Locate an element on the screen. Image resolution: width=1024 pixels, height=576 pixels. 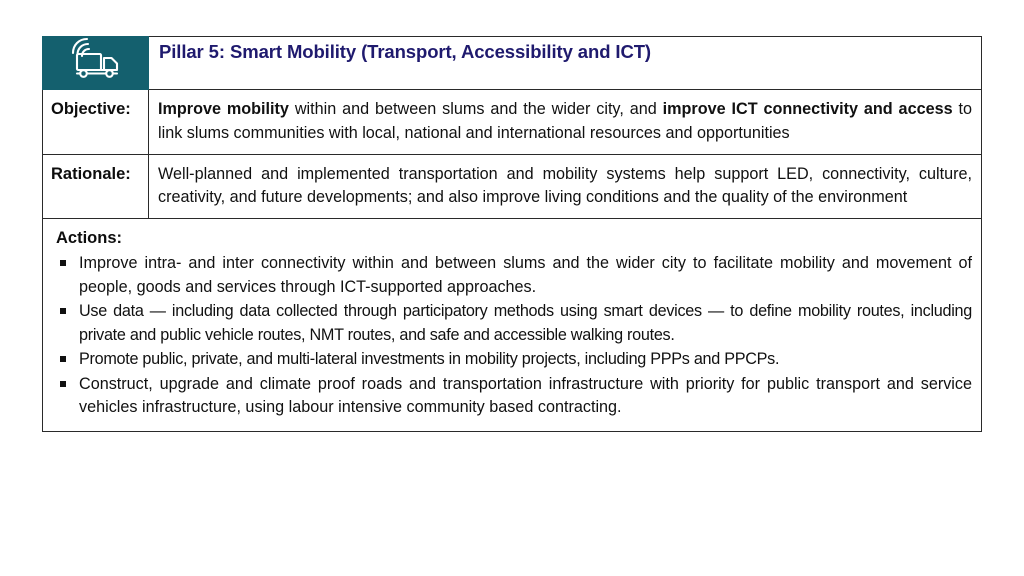
truck-wifi-icon is located at coordinates (95, 59).